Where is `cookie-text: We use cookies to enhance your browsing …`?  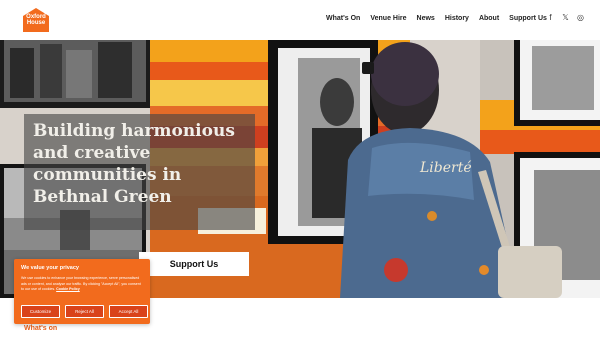 cookie-text: We use cookies to enhance your browsing … is located at coordinates (82, 284).